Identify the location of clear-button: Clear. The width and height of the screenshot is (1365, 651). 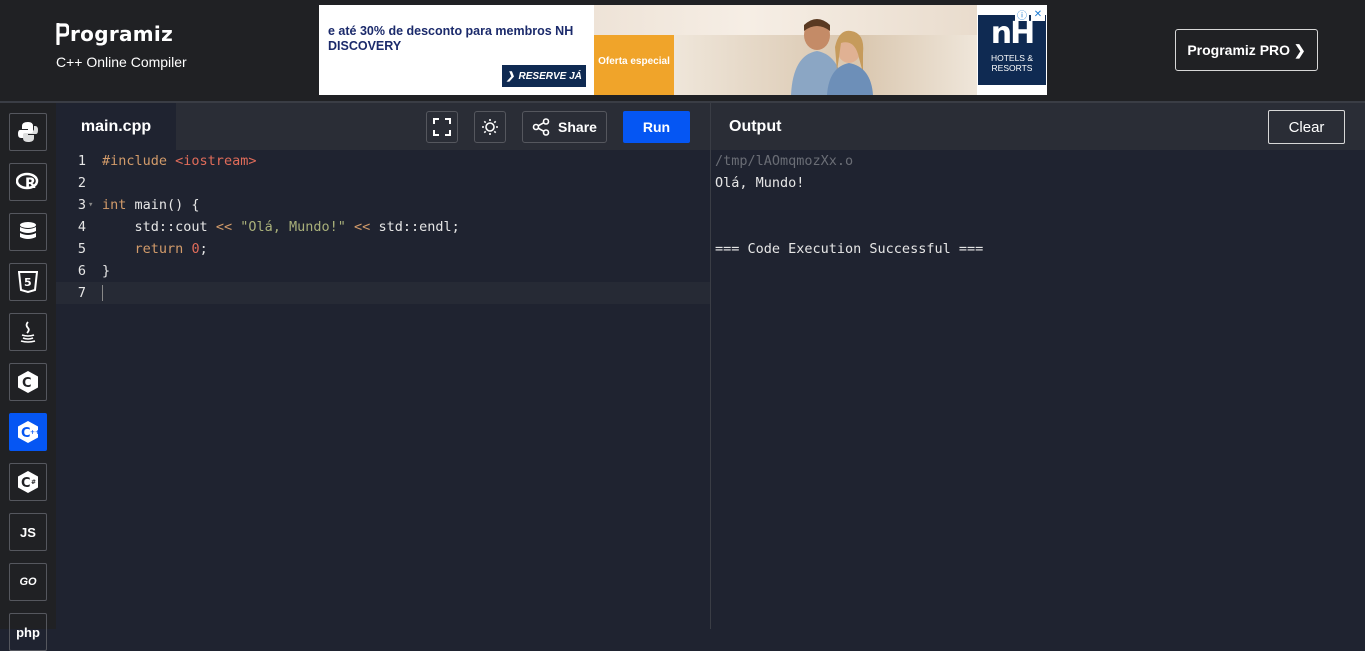
(1306, 127).